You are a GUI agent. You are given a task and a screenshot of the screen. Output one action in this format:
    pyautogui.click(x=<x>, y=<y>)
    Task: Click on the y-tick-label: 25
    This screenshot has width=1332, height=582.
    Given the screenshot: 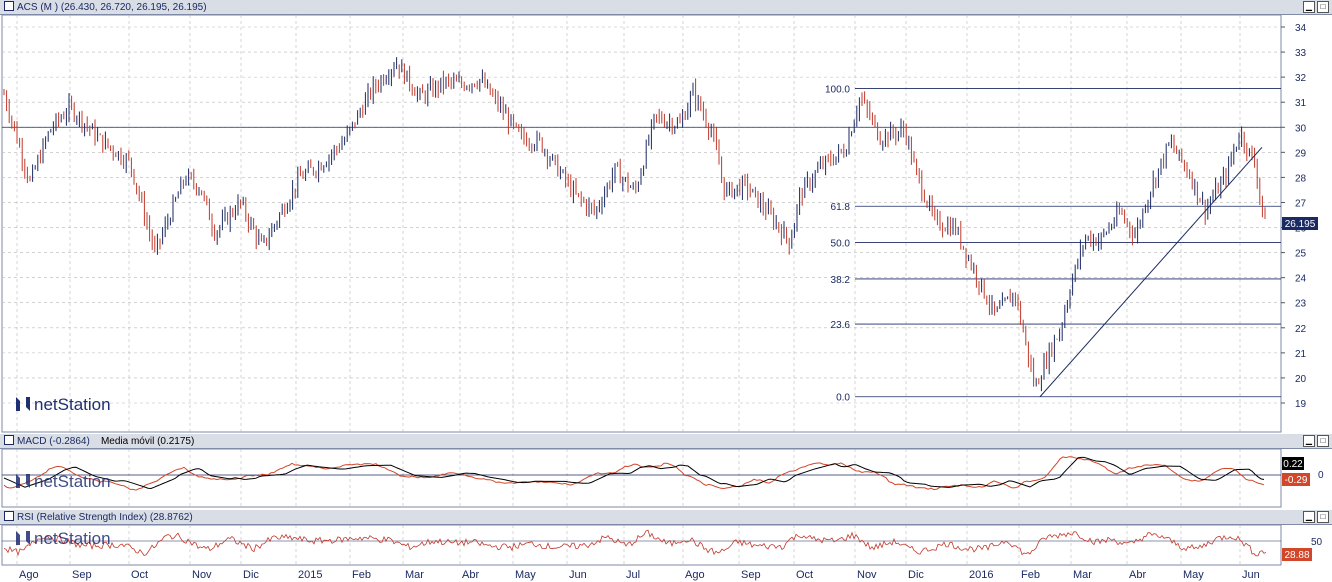 What is the action you would take?
    pyautogui.click(x=1301, y=254)
    